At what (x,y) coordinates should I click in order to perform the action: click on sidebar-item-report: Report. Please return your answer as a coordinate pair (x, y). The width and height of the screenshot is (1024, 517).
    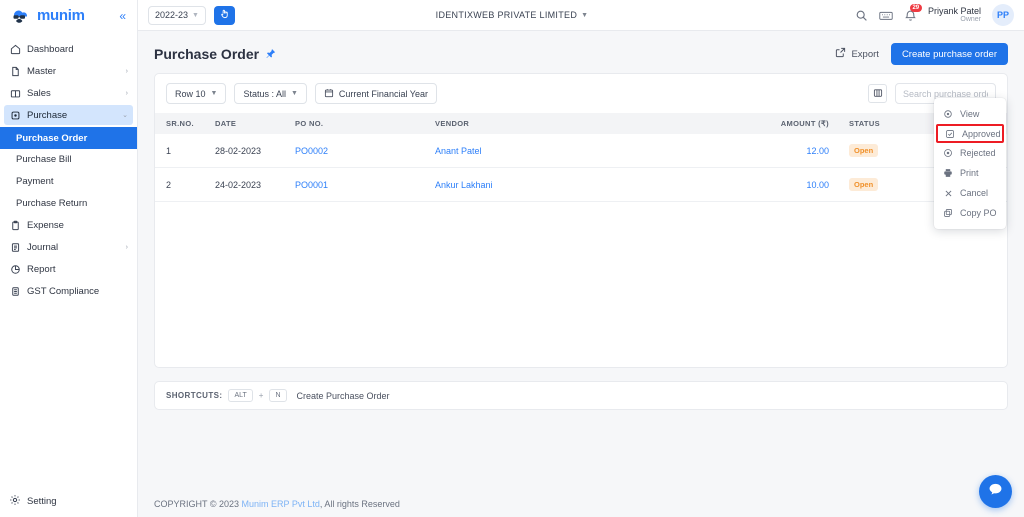
    Looking at the image, I should click on (68, 269).